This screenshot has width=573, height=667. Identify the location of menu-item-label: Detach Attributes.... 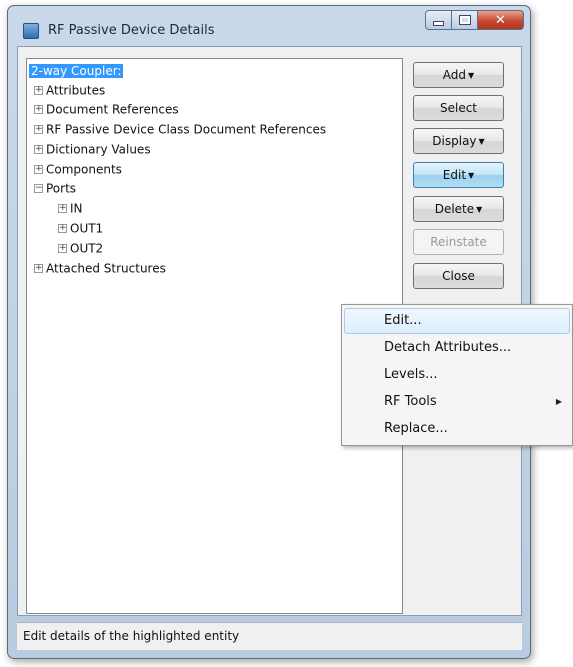
(448, 347).